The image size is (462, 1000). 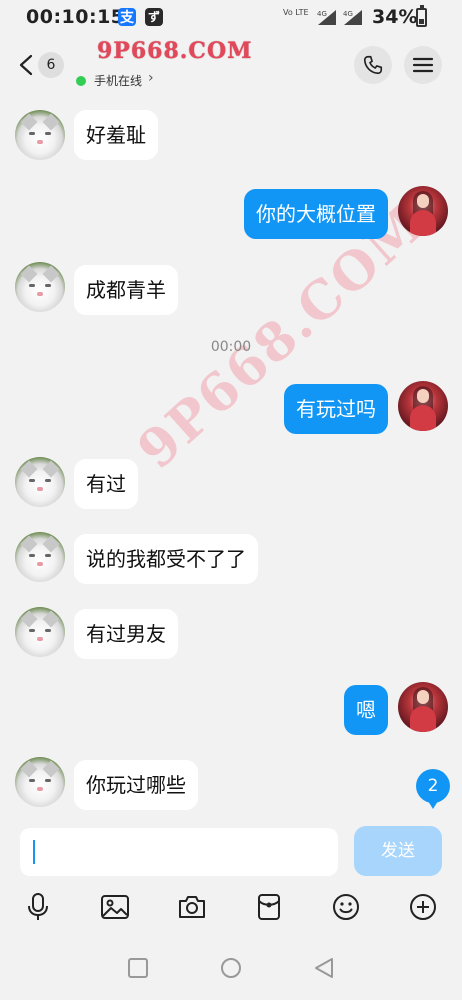 I want to click on battery-icon, so click(x=421, y=16).